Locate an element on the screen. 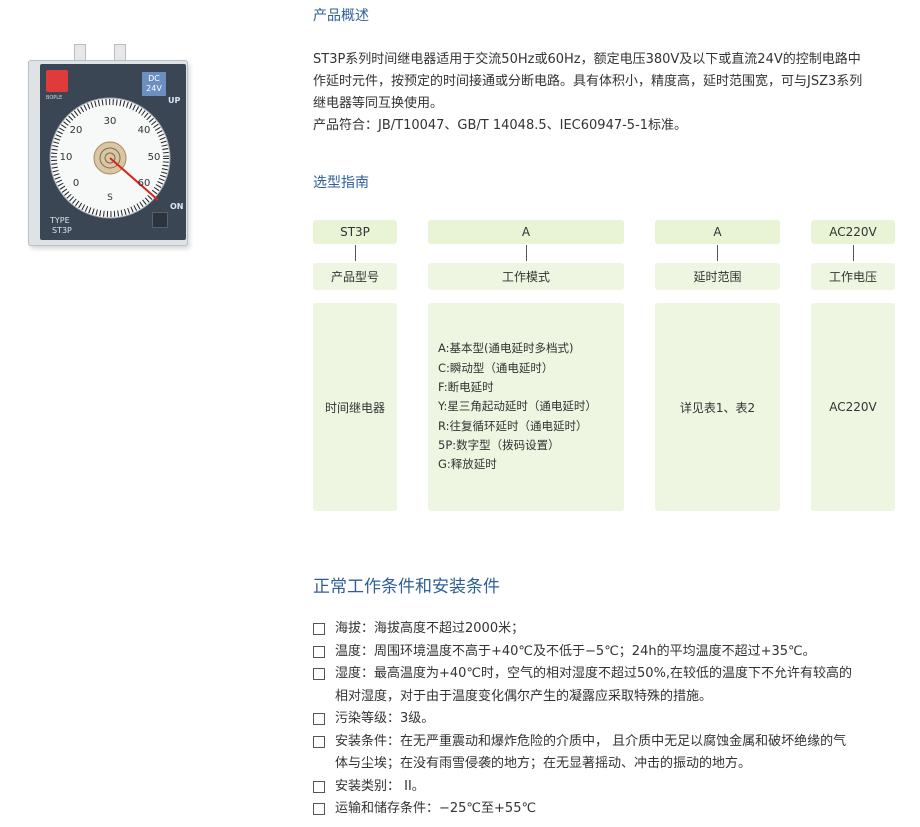 The height and width of the screenshot is (827, 920). model-label: ST3P is located at coordinates (62, 230).